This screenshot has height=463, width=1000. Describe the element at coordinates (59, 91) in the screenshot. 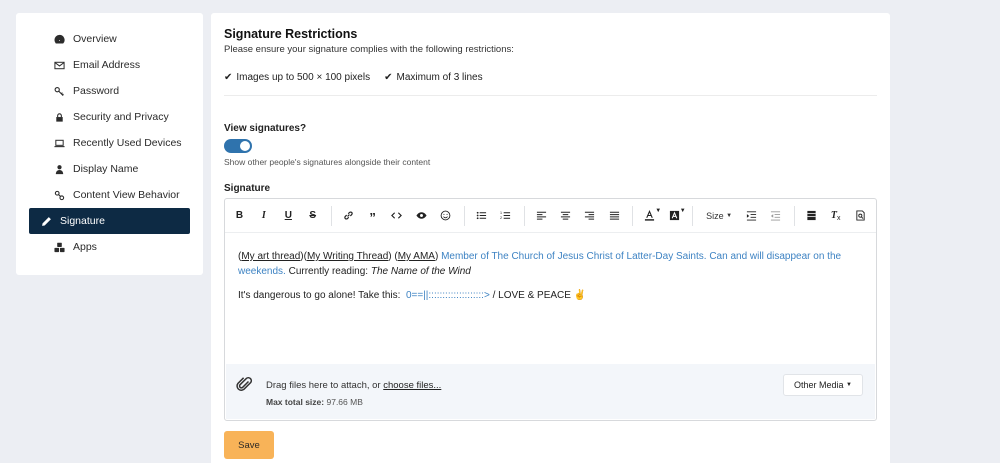

I see `key-icon` at that location.